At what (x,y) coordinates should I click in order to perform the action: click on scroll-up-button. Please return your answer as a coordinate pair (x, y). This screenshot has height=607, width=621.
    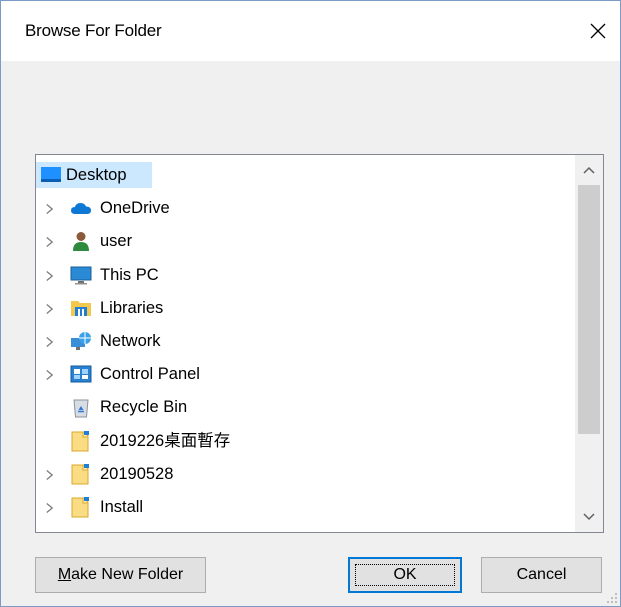
    Looking at the image, I should click on (589, 170).